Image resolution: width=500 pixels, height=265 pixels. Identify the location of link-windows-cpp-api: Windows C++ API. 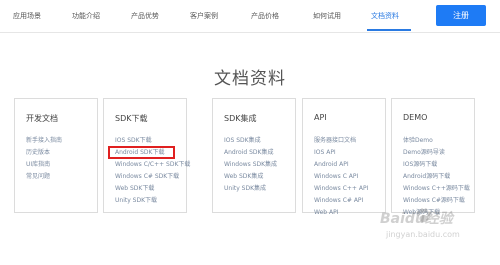
(341, 189).